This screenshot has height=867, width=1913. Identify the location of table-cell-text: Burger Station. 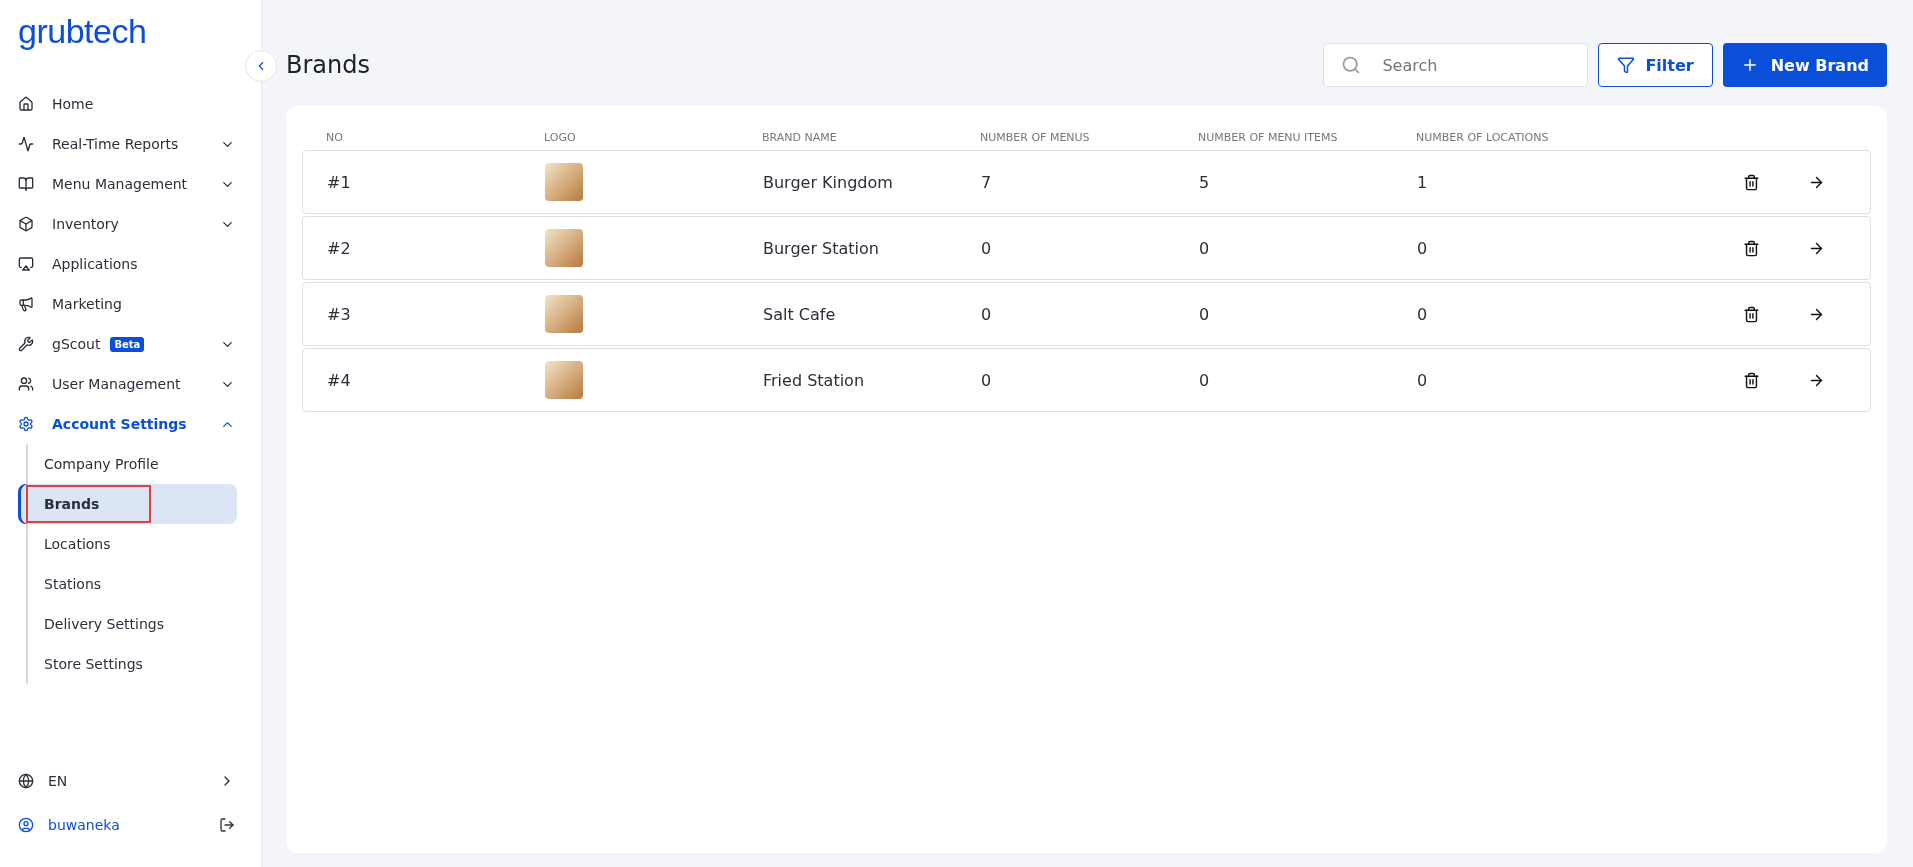
(821, 248).